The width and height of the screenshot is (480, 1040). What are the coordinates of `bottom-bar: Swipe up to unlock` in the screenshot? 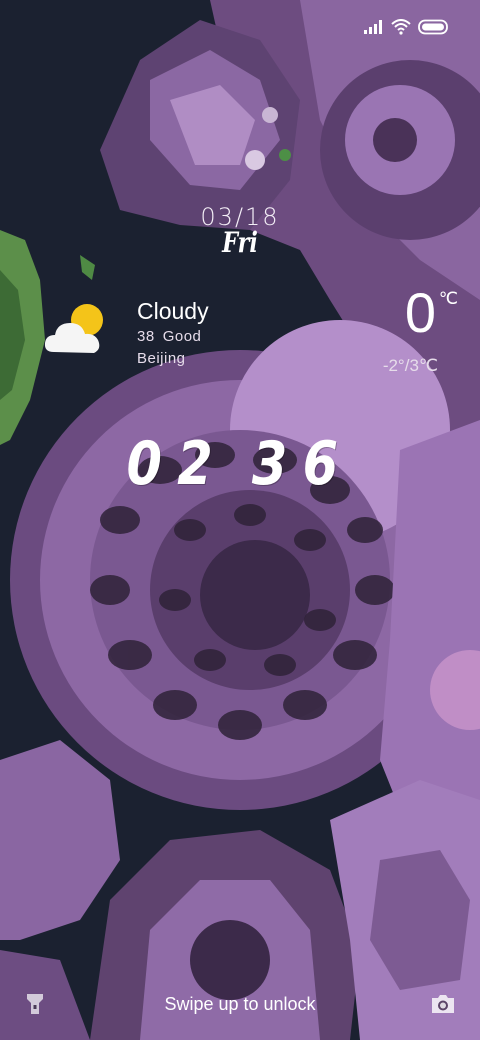 It's located at (240, 1005).